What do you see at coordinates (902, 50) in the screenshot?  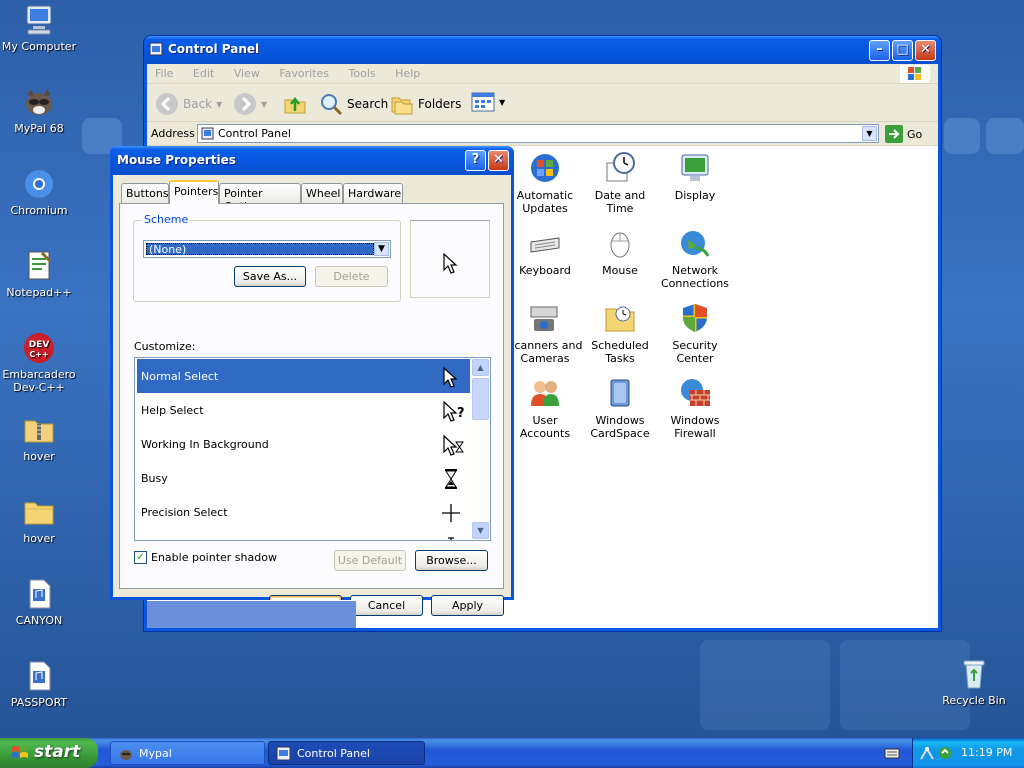 I see `maximize-button: □` at bounding box center [902, 50].